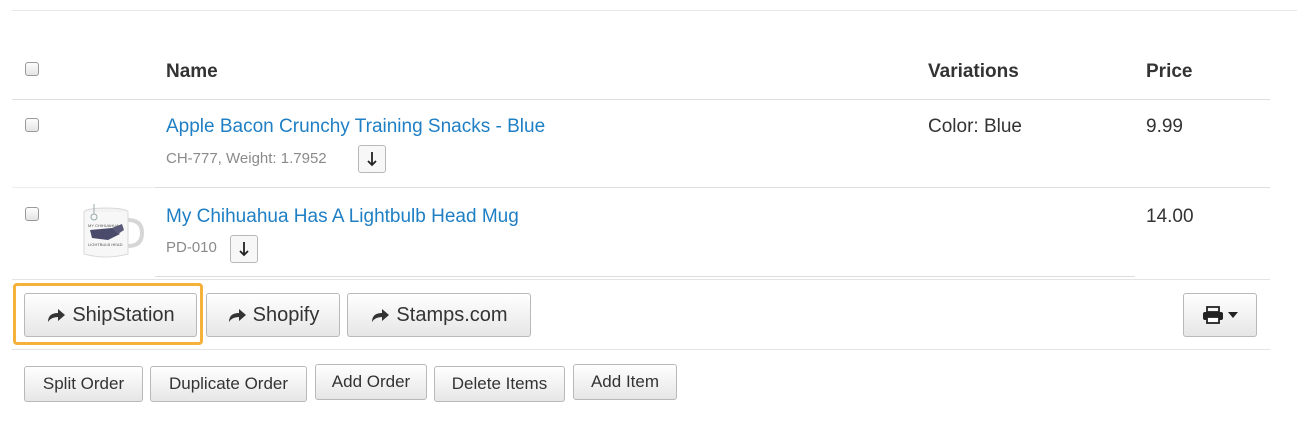  What do you see at coordinates (1213, 315) in the screenshot?
I see `printer-icon` at bounding box center [1213, 315].